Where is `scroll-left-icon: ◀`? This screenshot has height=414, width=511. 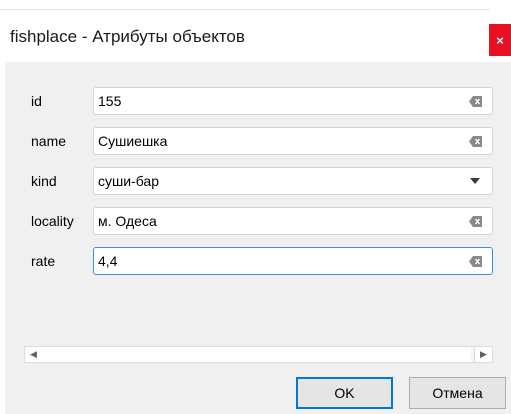
scroll-left-icon: ◀ is located at coordinates (33, 354).